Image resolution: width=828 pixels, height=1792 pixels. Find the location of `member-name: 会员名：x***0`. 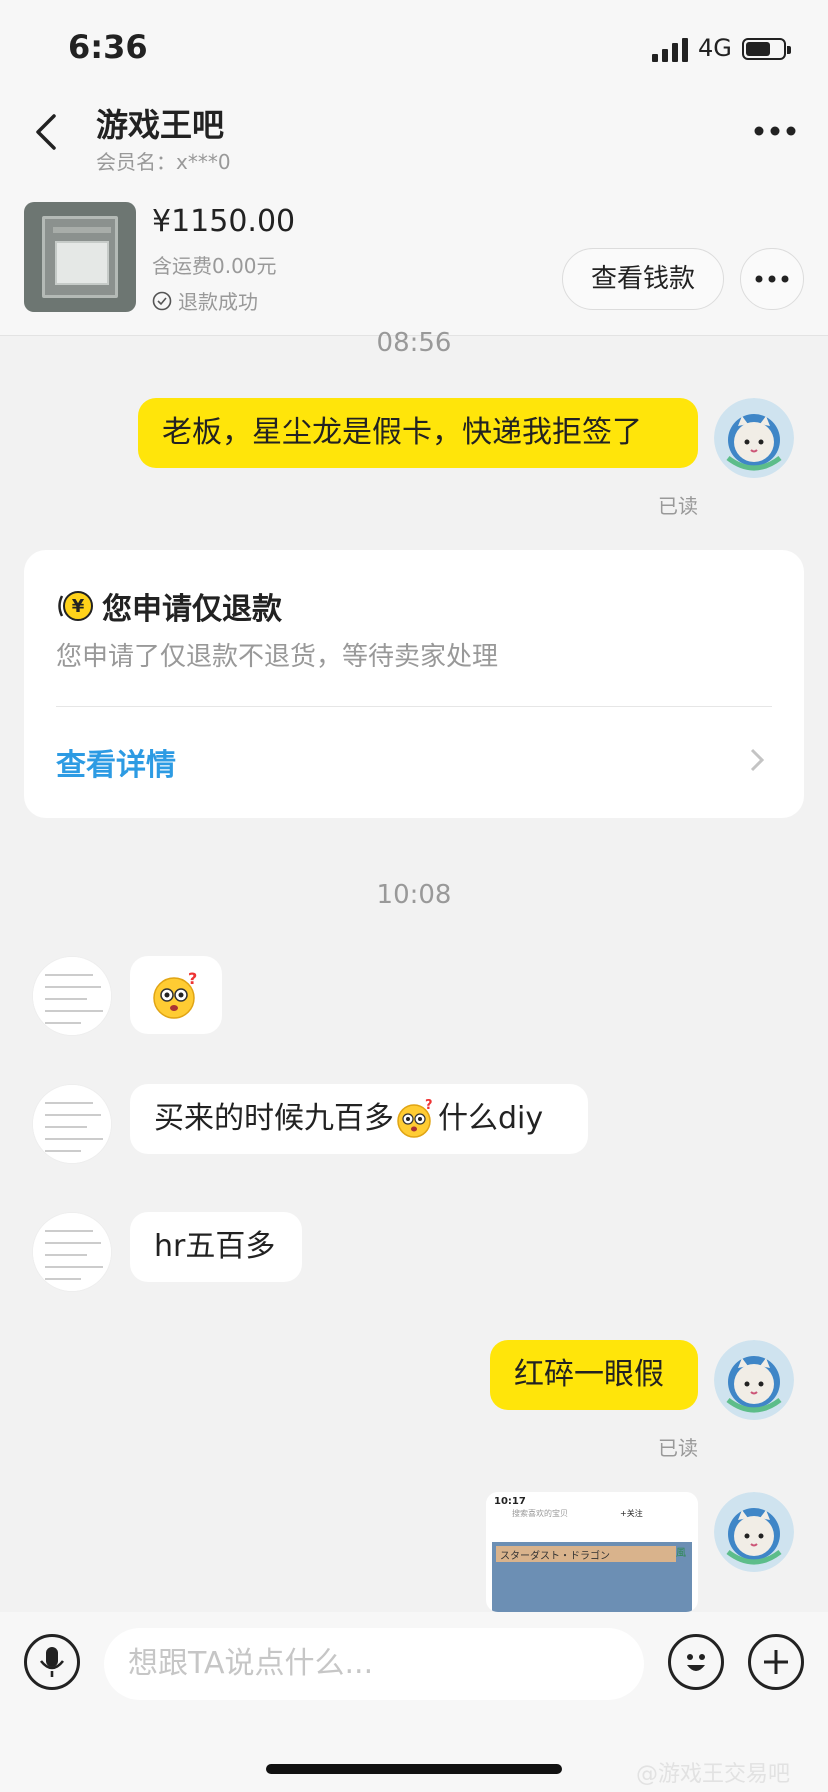

member-name: 会员名：x***0 is located at coordinates (163, 162).